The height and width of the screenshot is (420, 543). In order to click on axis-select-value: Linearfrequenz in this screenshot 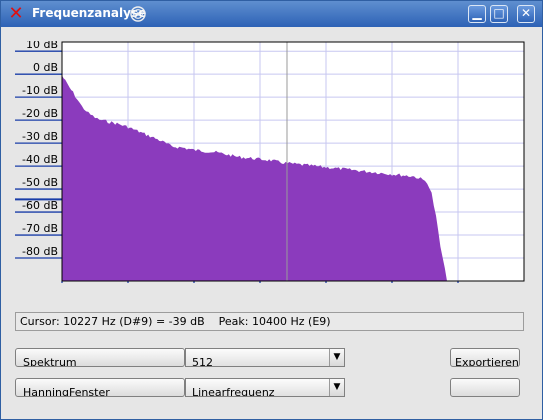, I will do `click(233, 391)`.